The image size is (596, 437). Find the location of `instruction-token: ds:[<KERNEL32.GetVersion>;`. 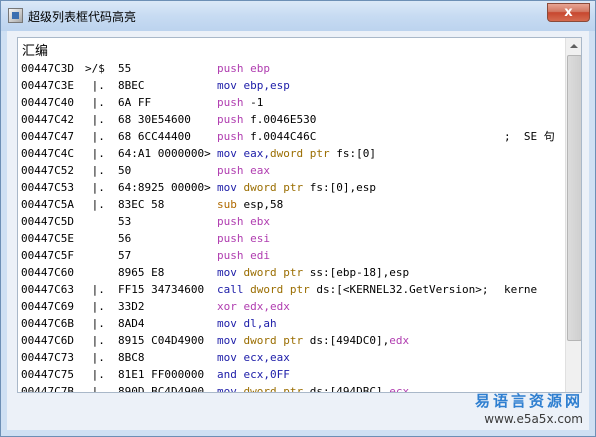

instruction-token: ds:[<KERNEL32.GetVersion>; is located at coordinates (399, 289).